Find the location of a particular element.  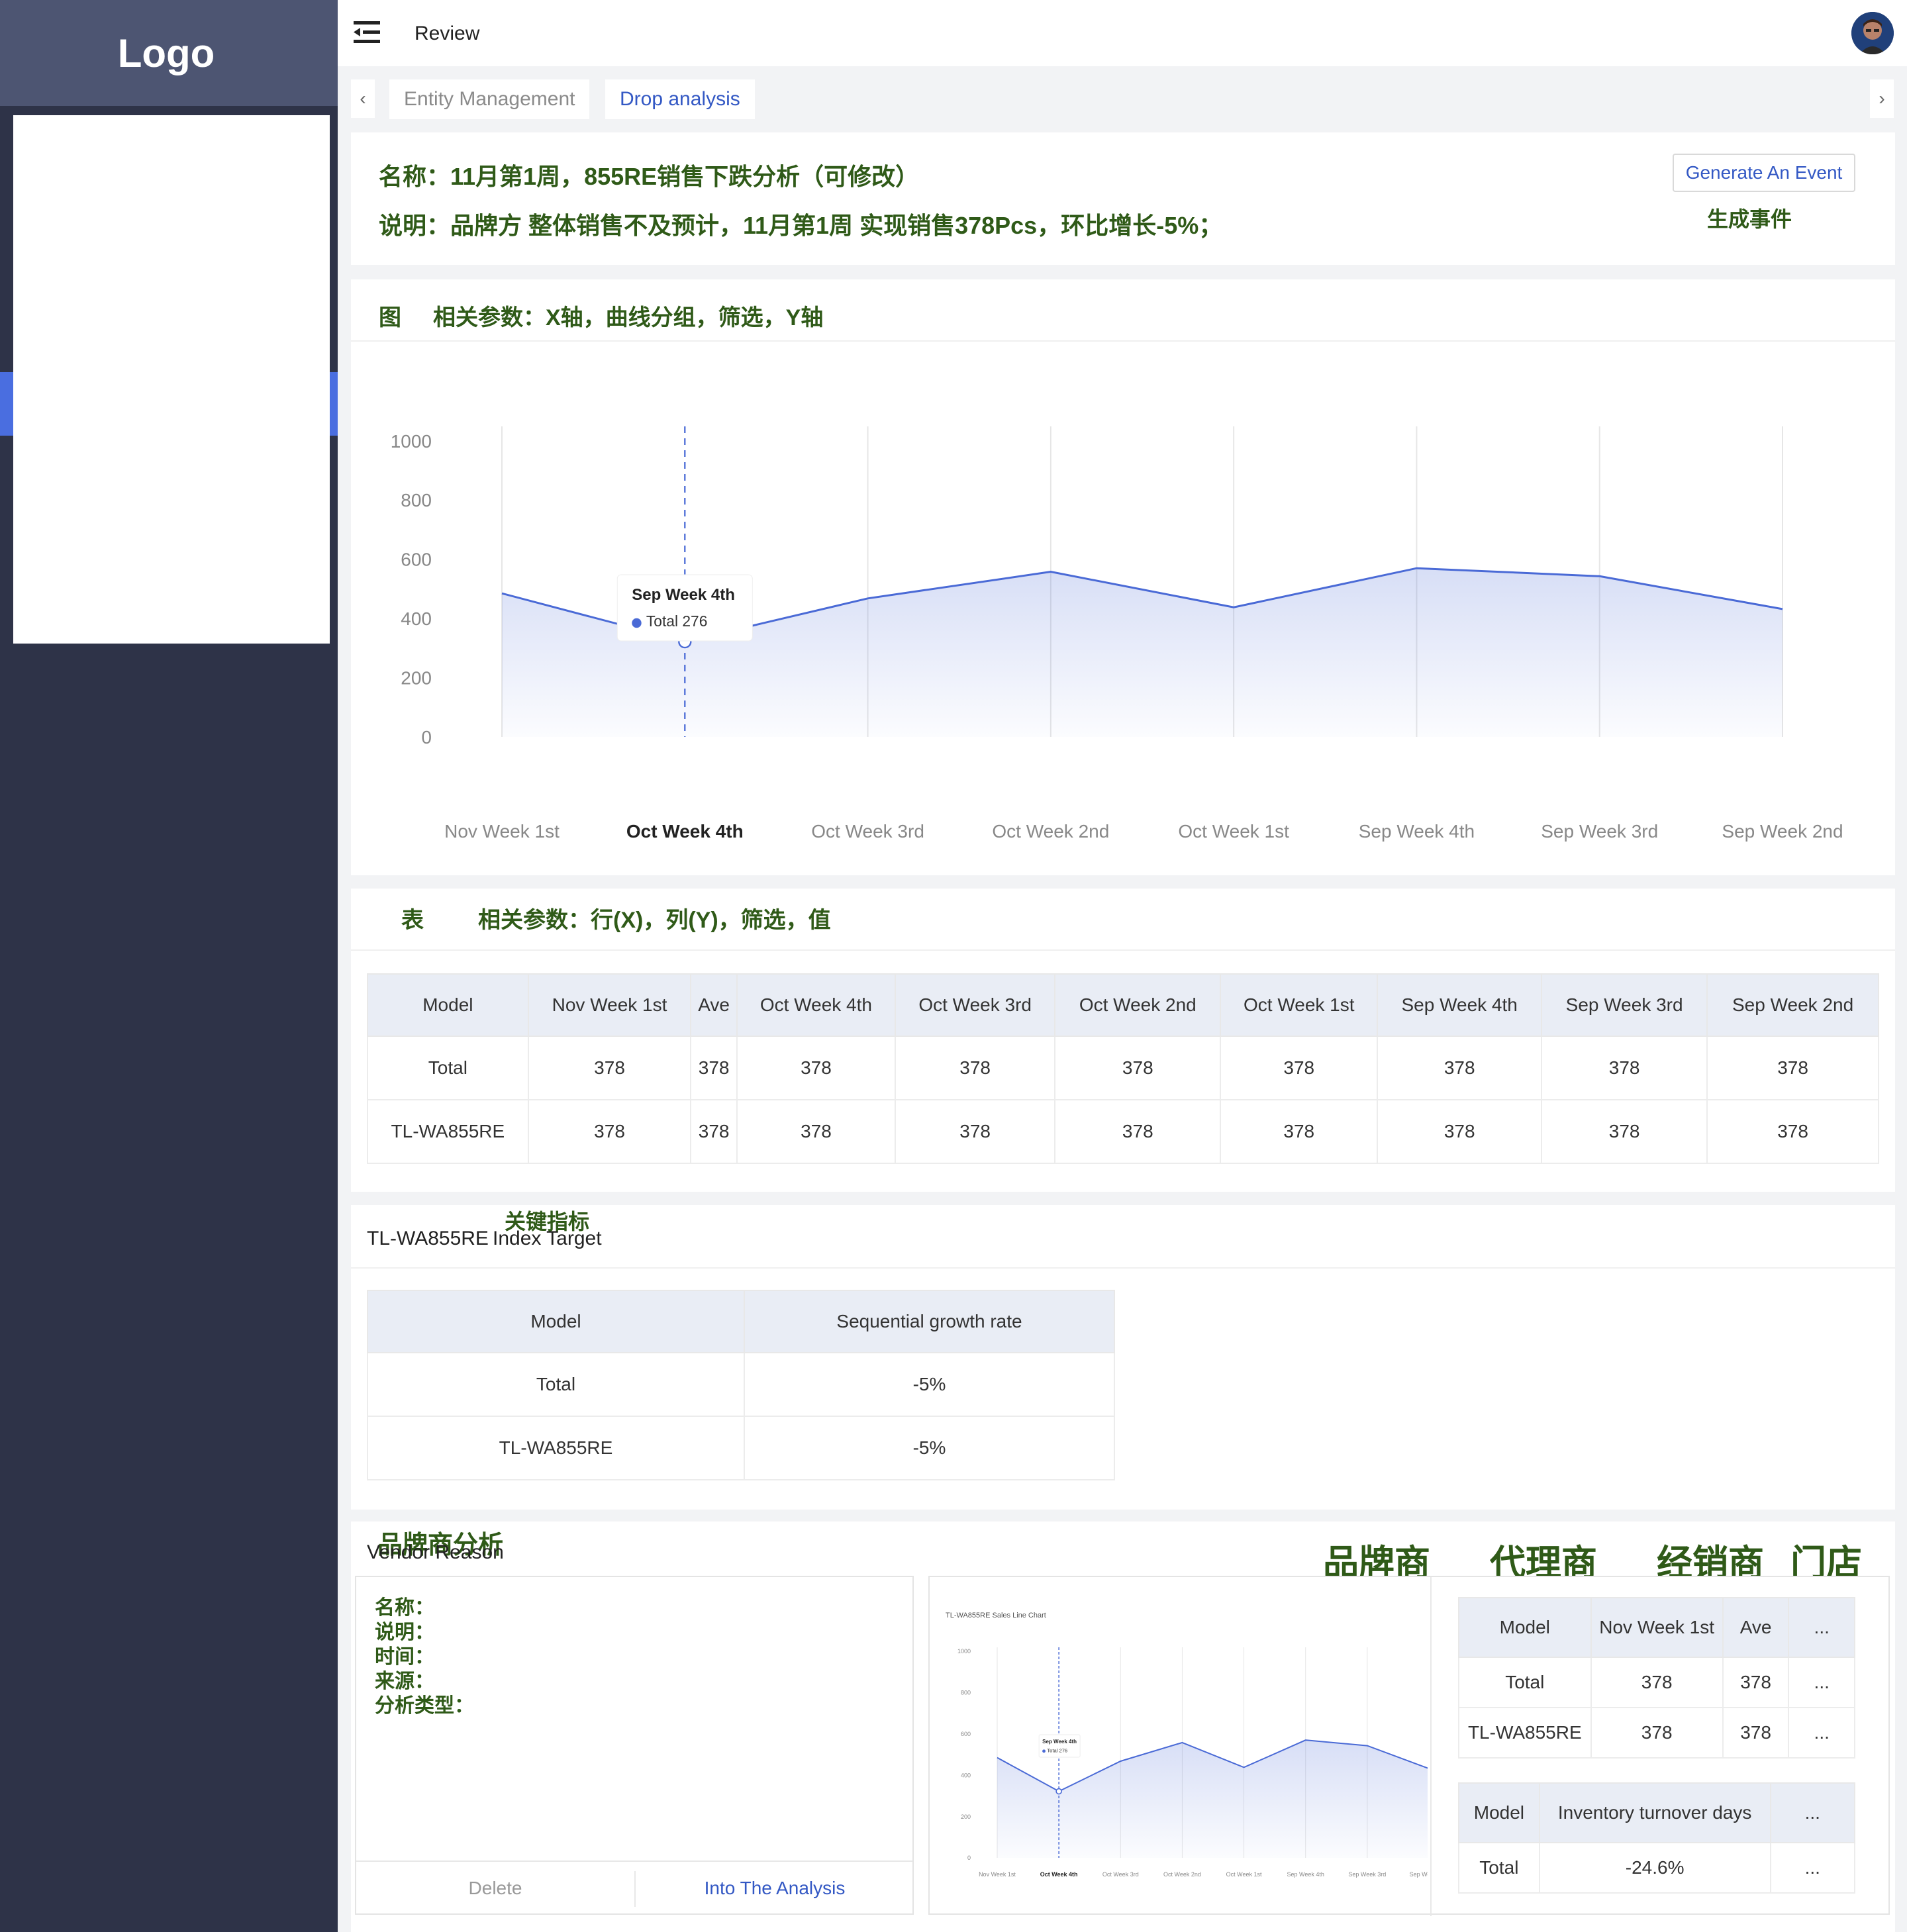

data-table-row: Total 378 378 378 378 378 378 378 378 378 is located at coordinates (1123, 1068).